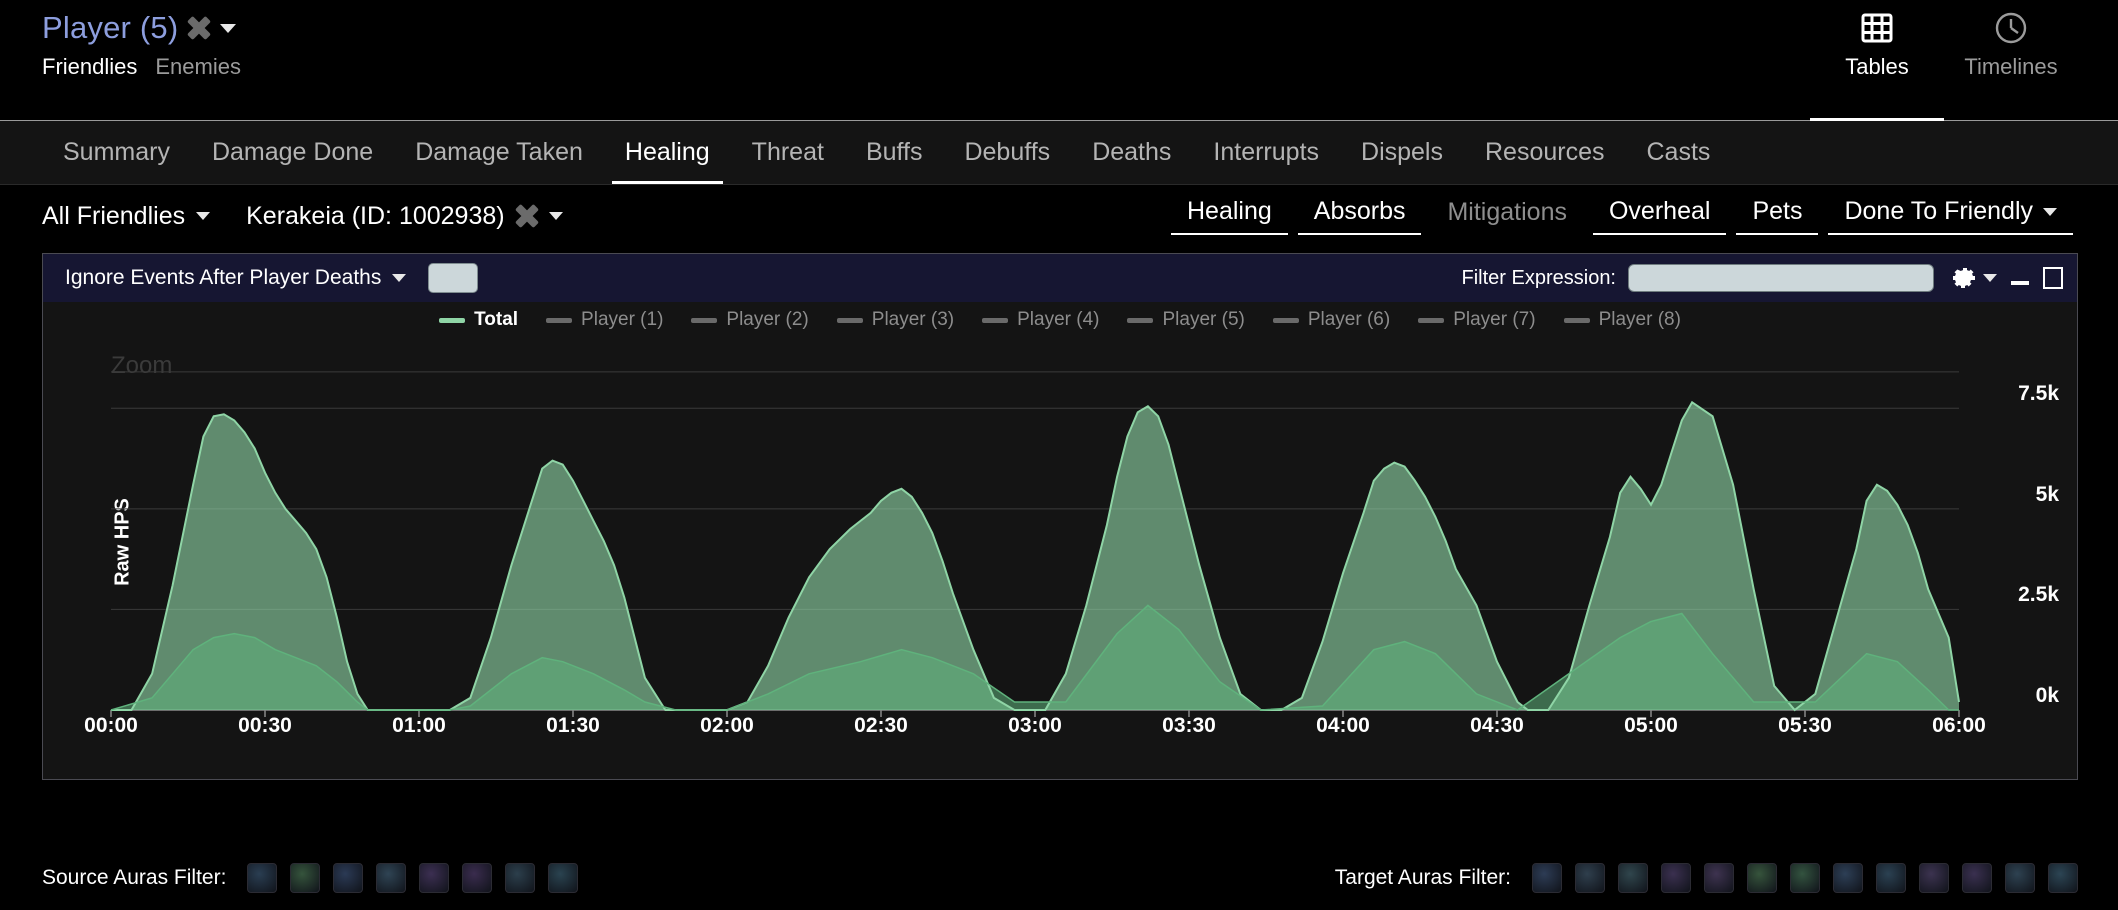  I want to click on legend-label: Player (6), so click(1349, 319).